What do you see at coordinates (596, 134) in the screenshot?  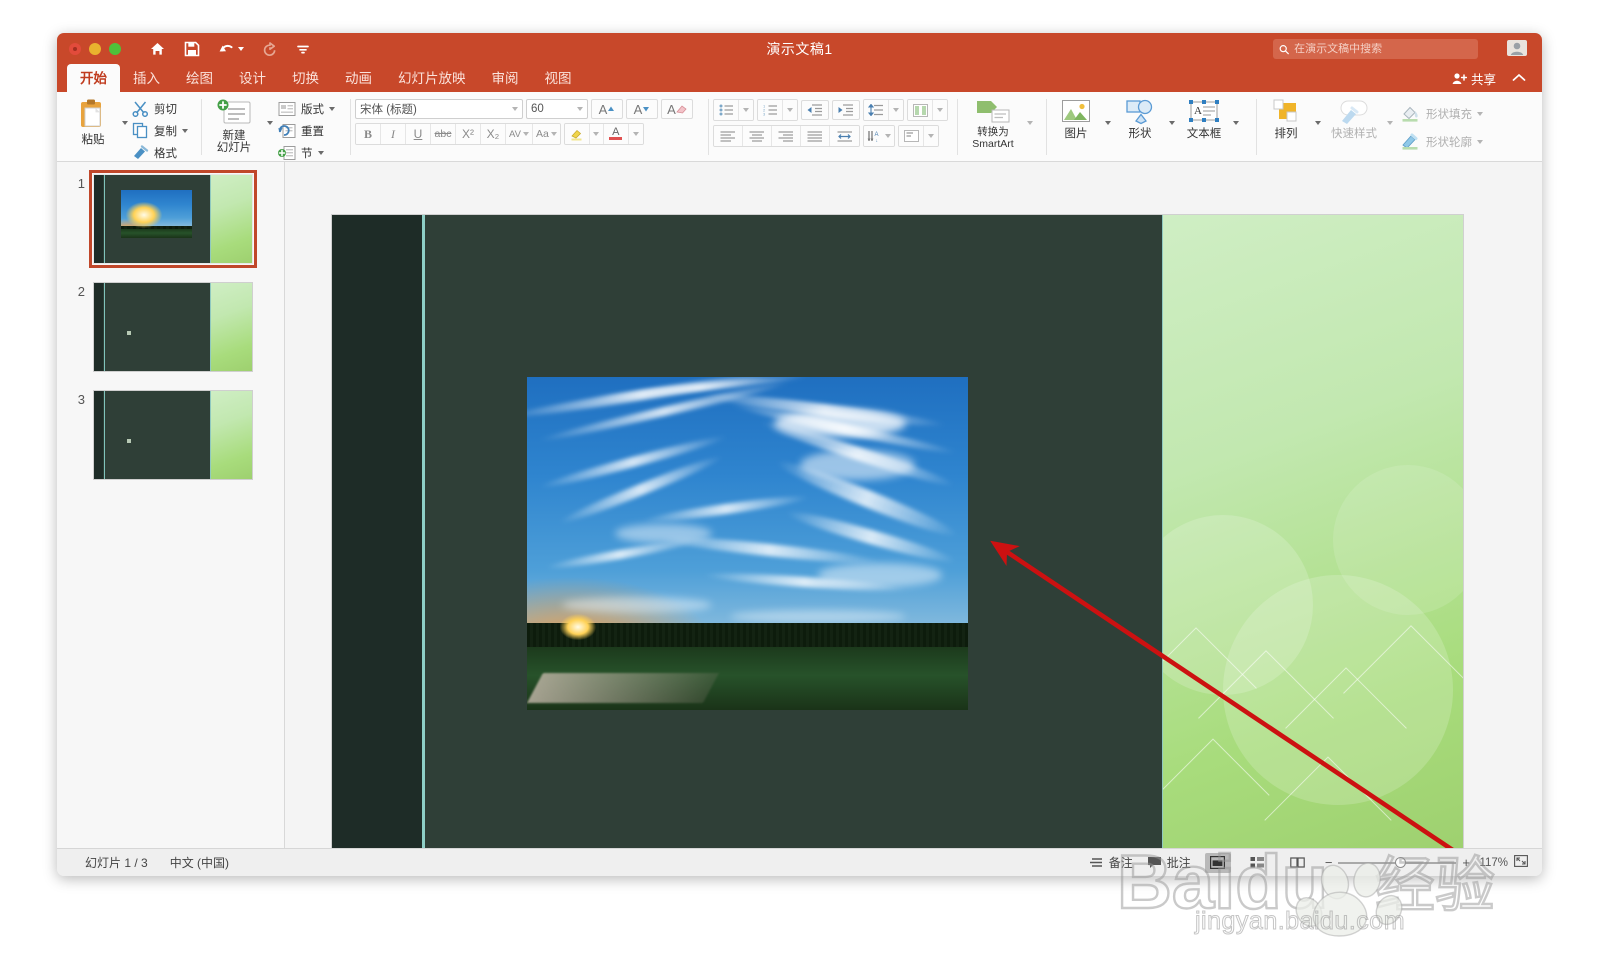 I see `highlight-caret-button` at bounding box center [596, 134].